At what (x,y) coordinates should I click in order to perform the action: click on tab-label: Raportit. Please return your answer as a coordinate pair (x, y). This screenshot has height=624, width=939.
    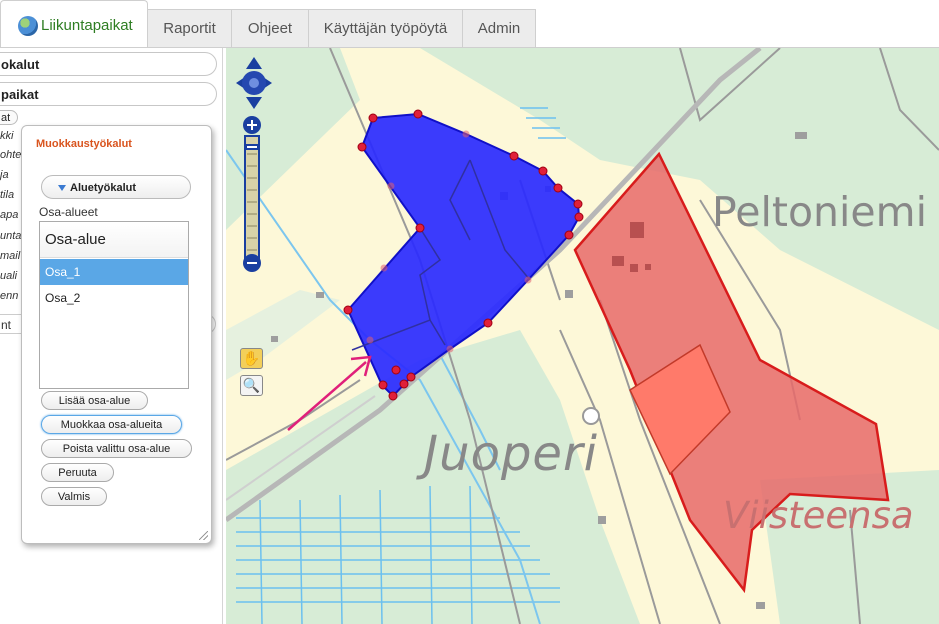
    Looking at the image, I should click on (189, 28).